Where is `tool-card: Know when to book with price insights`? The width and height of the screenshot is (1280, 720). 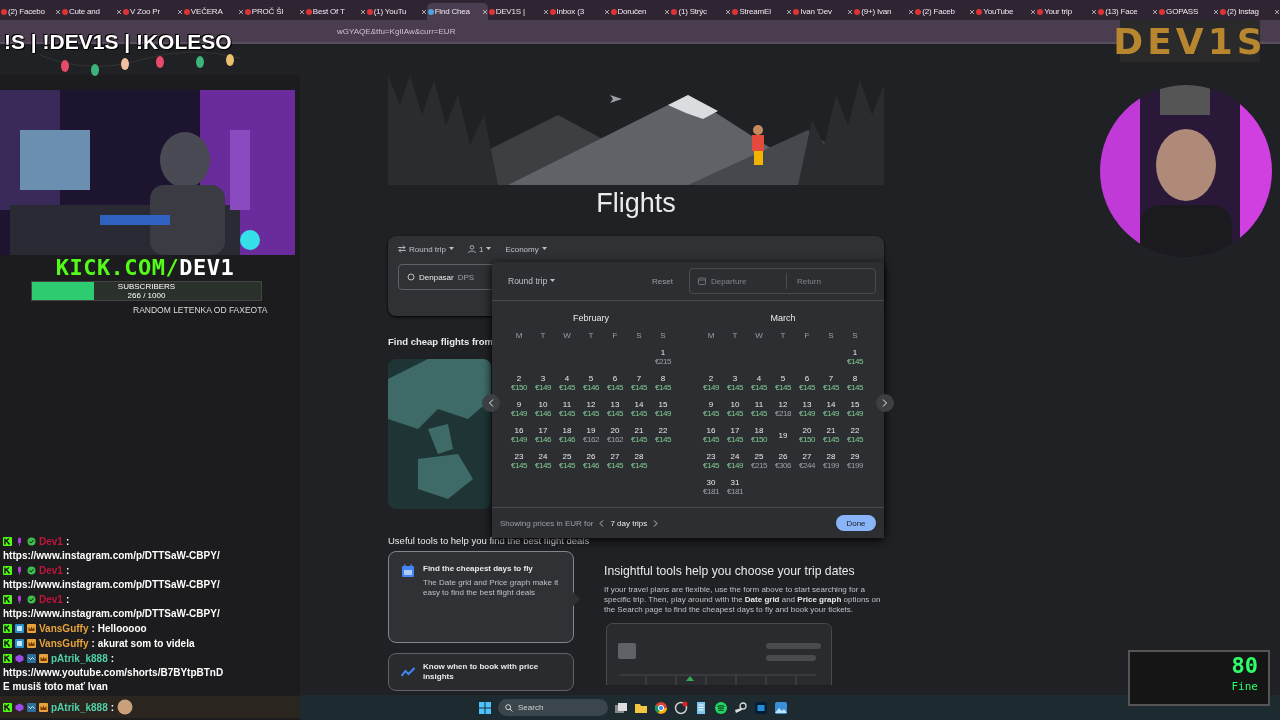 tool-card: Know when to book with price insights is located at coordinates (481, 672).